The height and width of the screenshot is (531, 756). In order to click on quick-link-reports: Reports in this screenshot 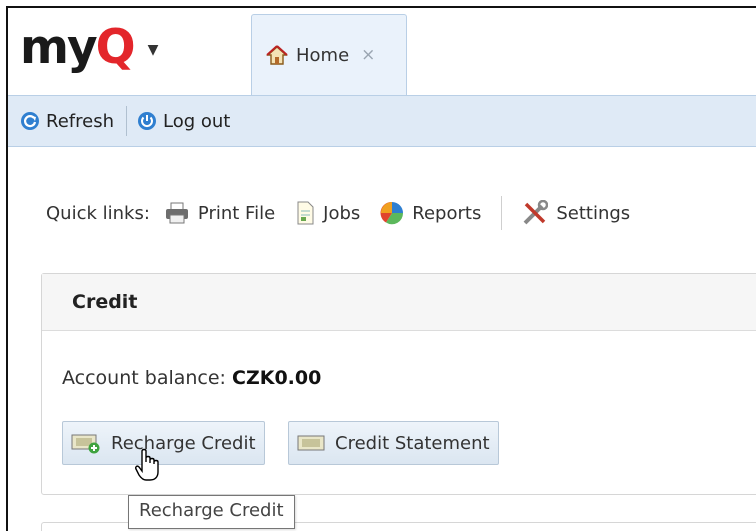, I will do `click(430, 213)`.